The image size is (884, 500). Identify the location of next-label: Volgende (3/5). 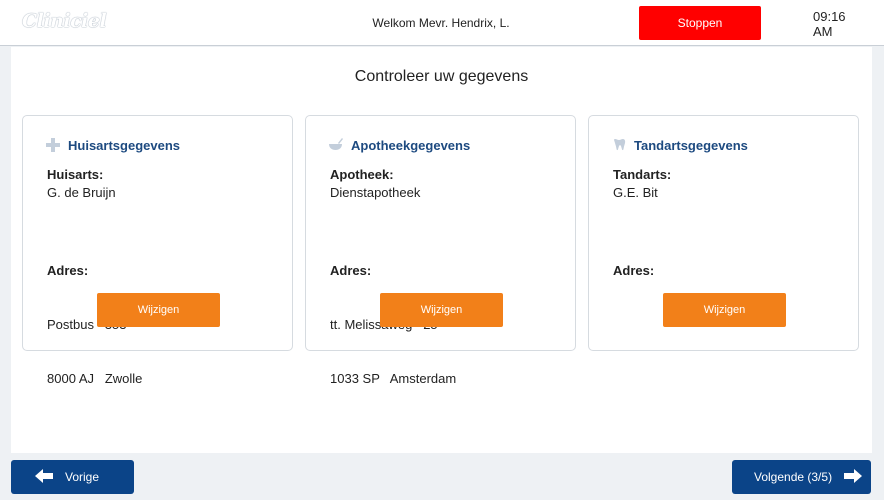
(793, 477).